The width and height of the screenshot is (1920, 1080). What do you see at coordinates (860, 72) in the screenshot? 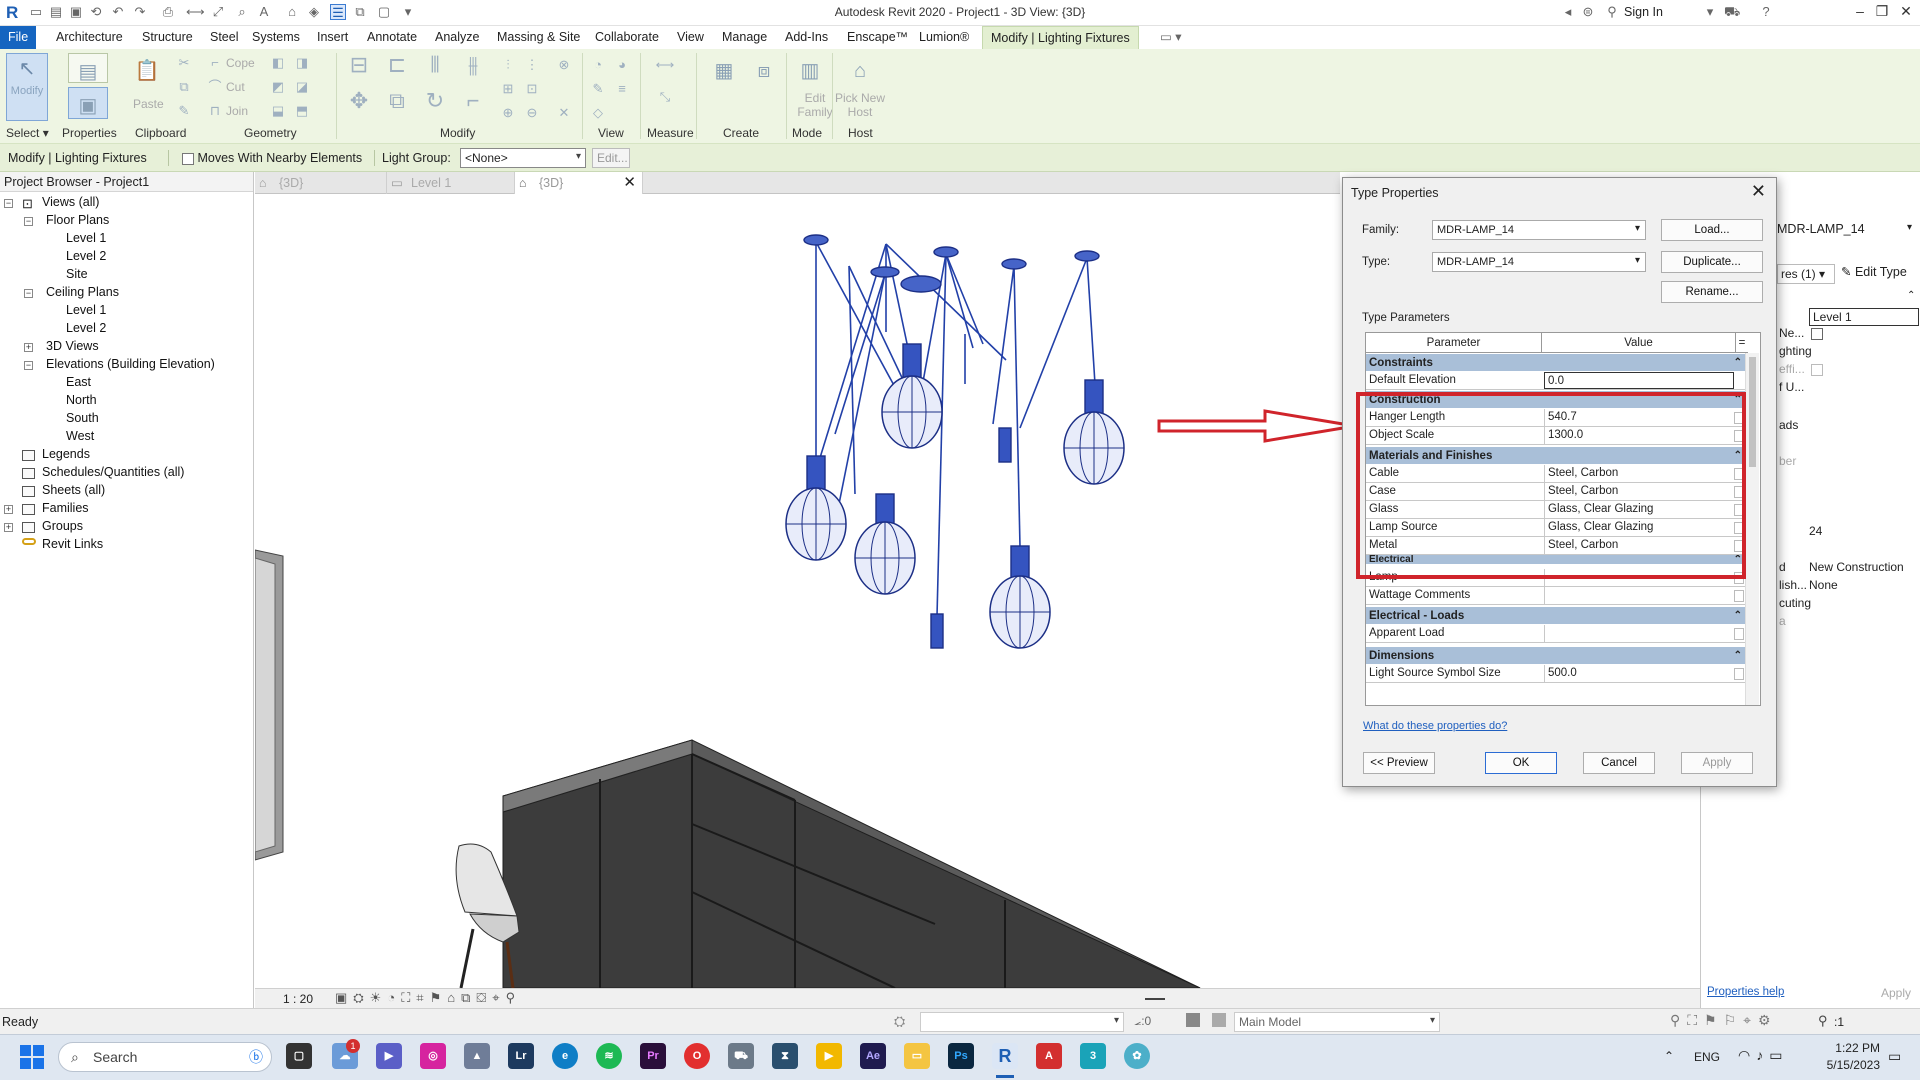
I see `pick-new-host-icon: ⌂` at bounding box center [860, 72].